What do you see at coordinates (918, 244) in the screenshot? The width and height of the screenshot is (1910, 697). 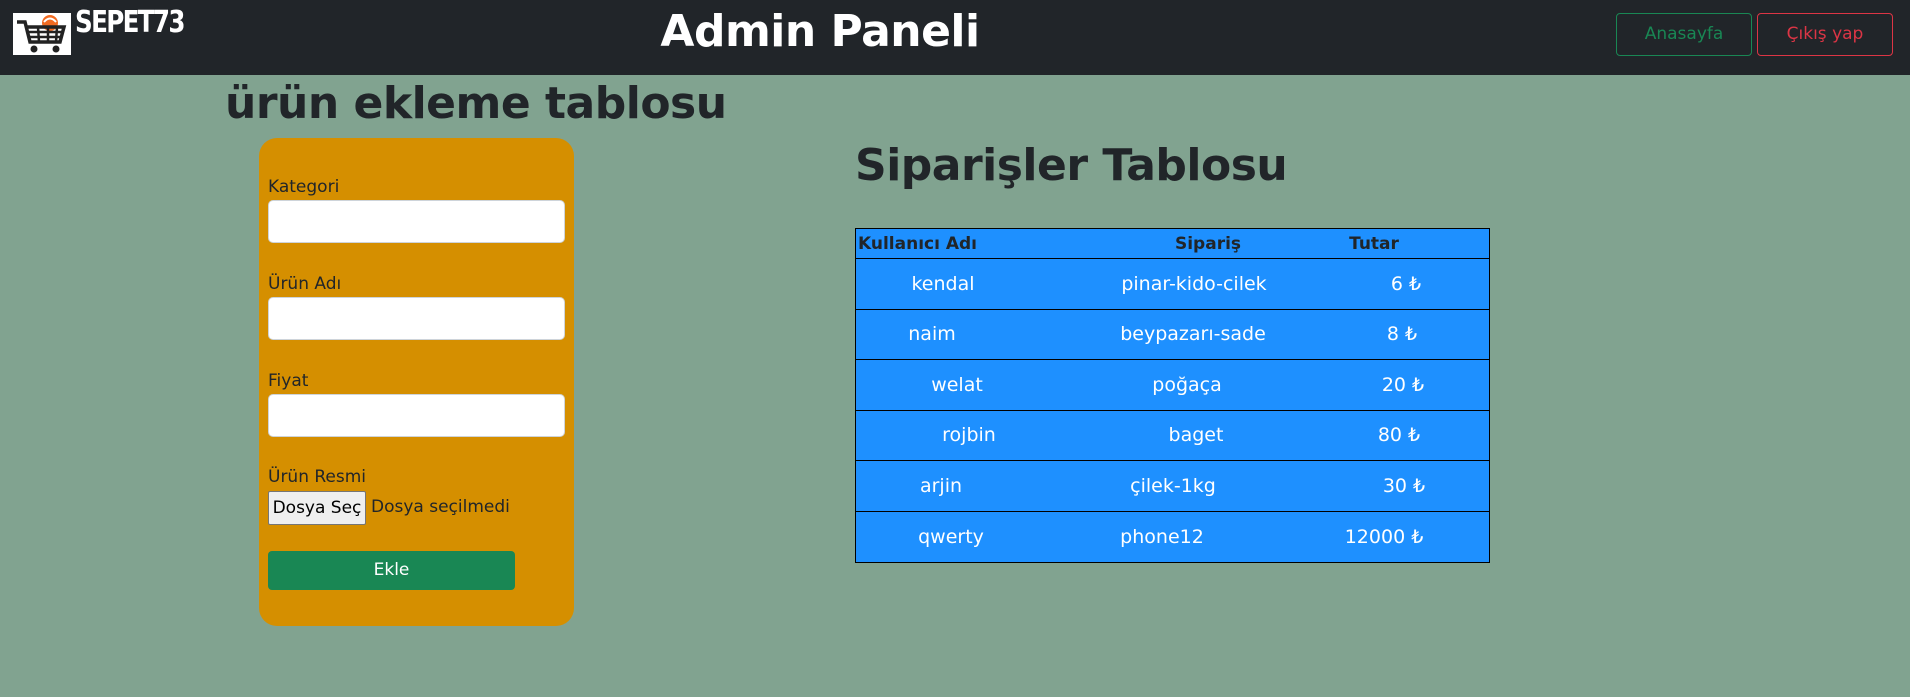 I see `column-header-user: Kullanıcı Adı` at bounding box center [918, 244].